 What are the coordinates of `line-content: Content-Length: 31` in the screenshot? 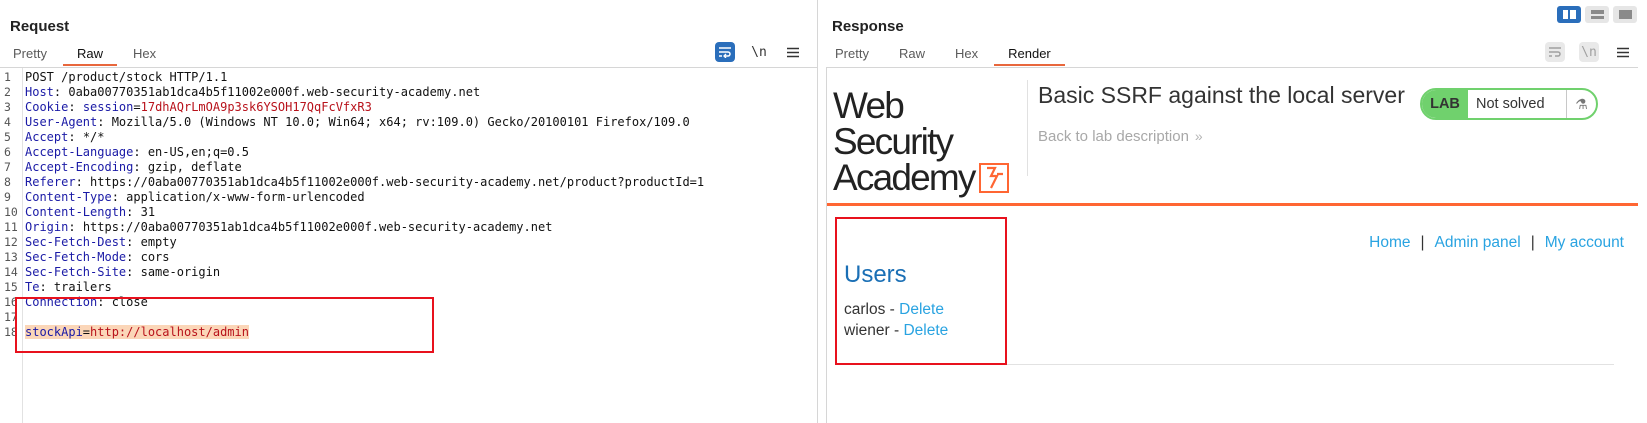 It's located at (89, 212).